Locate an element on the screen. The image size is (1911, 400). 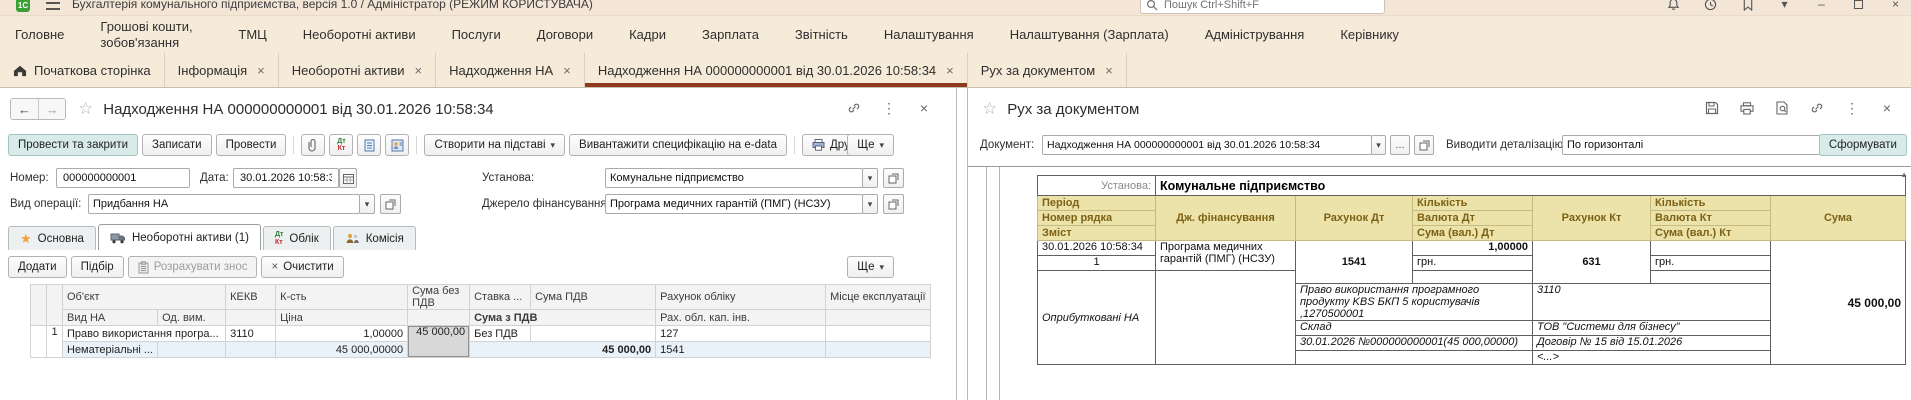
operation-type-field: Придбання НА is located at coordinates (224, 204).